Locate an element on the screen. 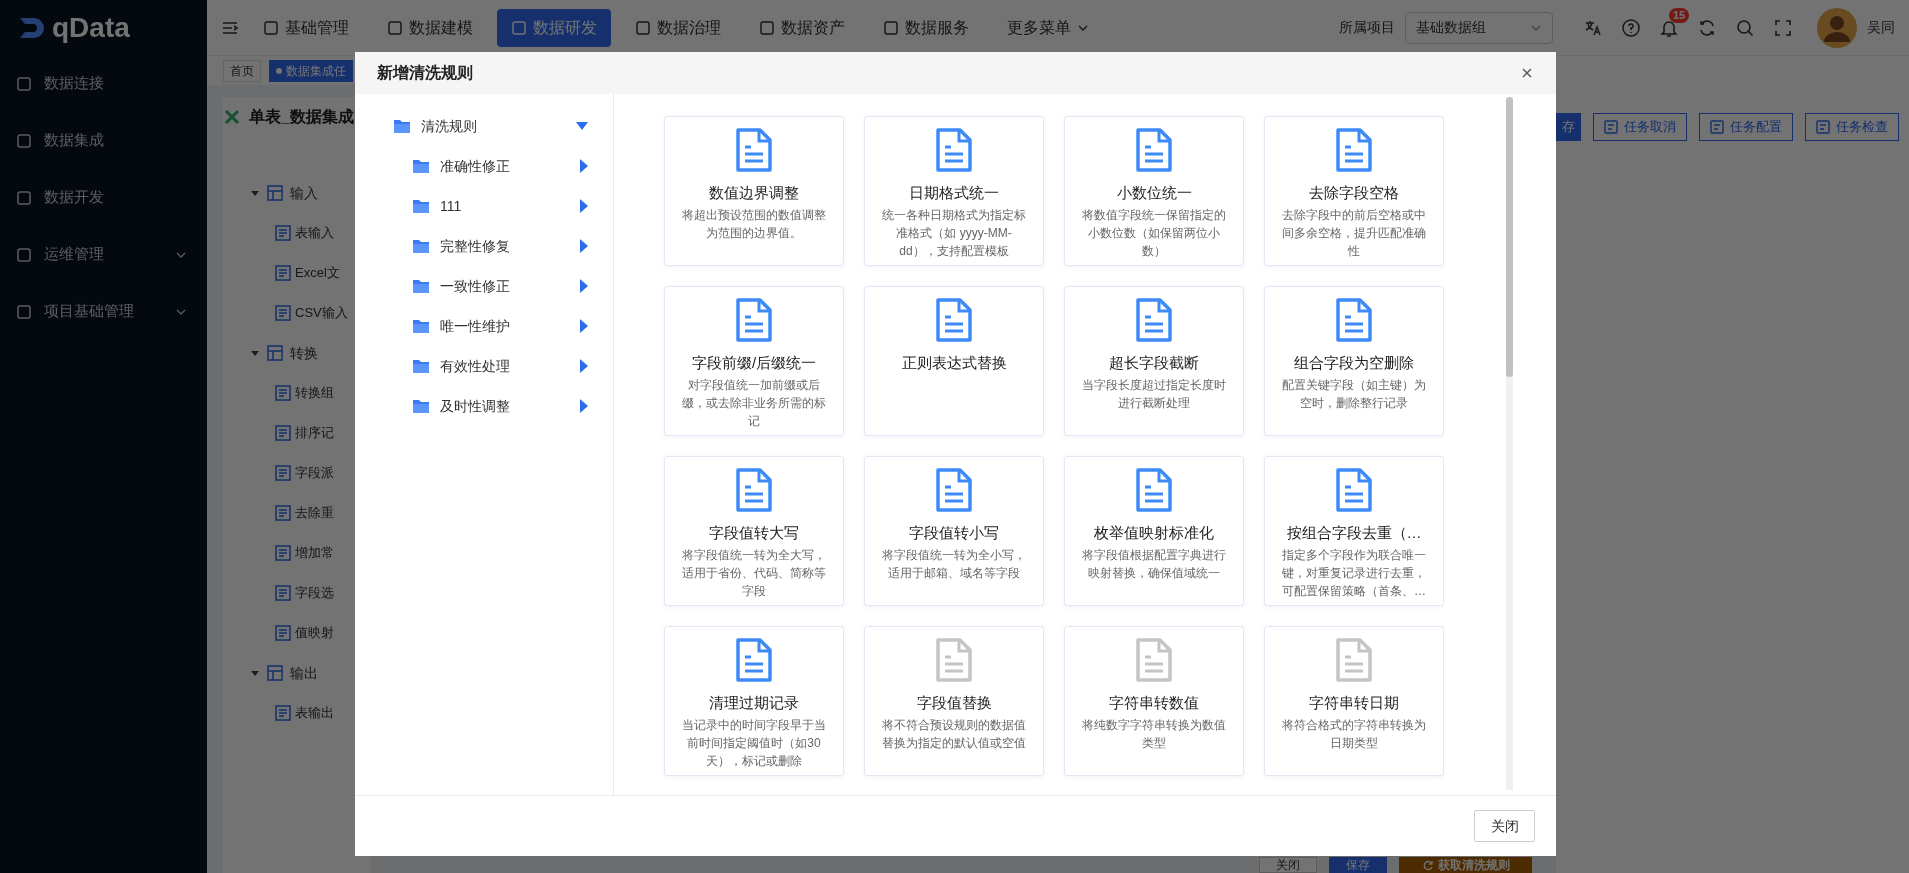 This screenshot has height=873, width=1909. rule-title: 字段值转大写 is located at coordinates (754, 533).